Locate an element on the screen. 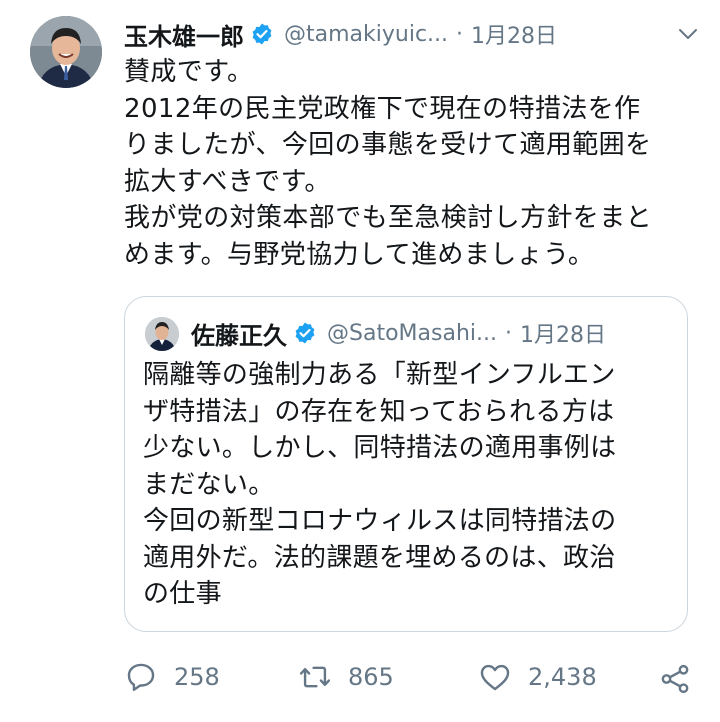  heart-icon is located at coordinates (495, 677).